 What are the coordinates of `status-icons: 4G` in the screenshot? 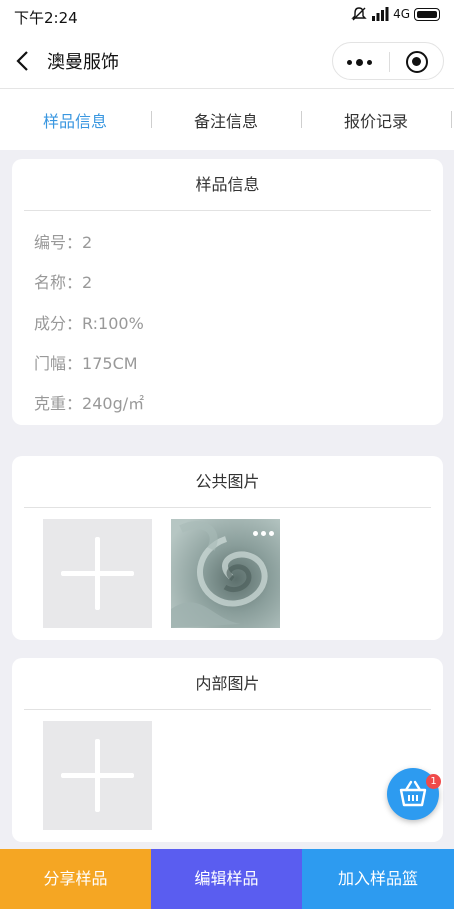 It's located at (395, 14).